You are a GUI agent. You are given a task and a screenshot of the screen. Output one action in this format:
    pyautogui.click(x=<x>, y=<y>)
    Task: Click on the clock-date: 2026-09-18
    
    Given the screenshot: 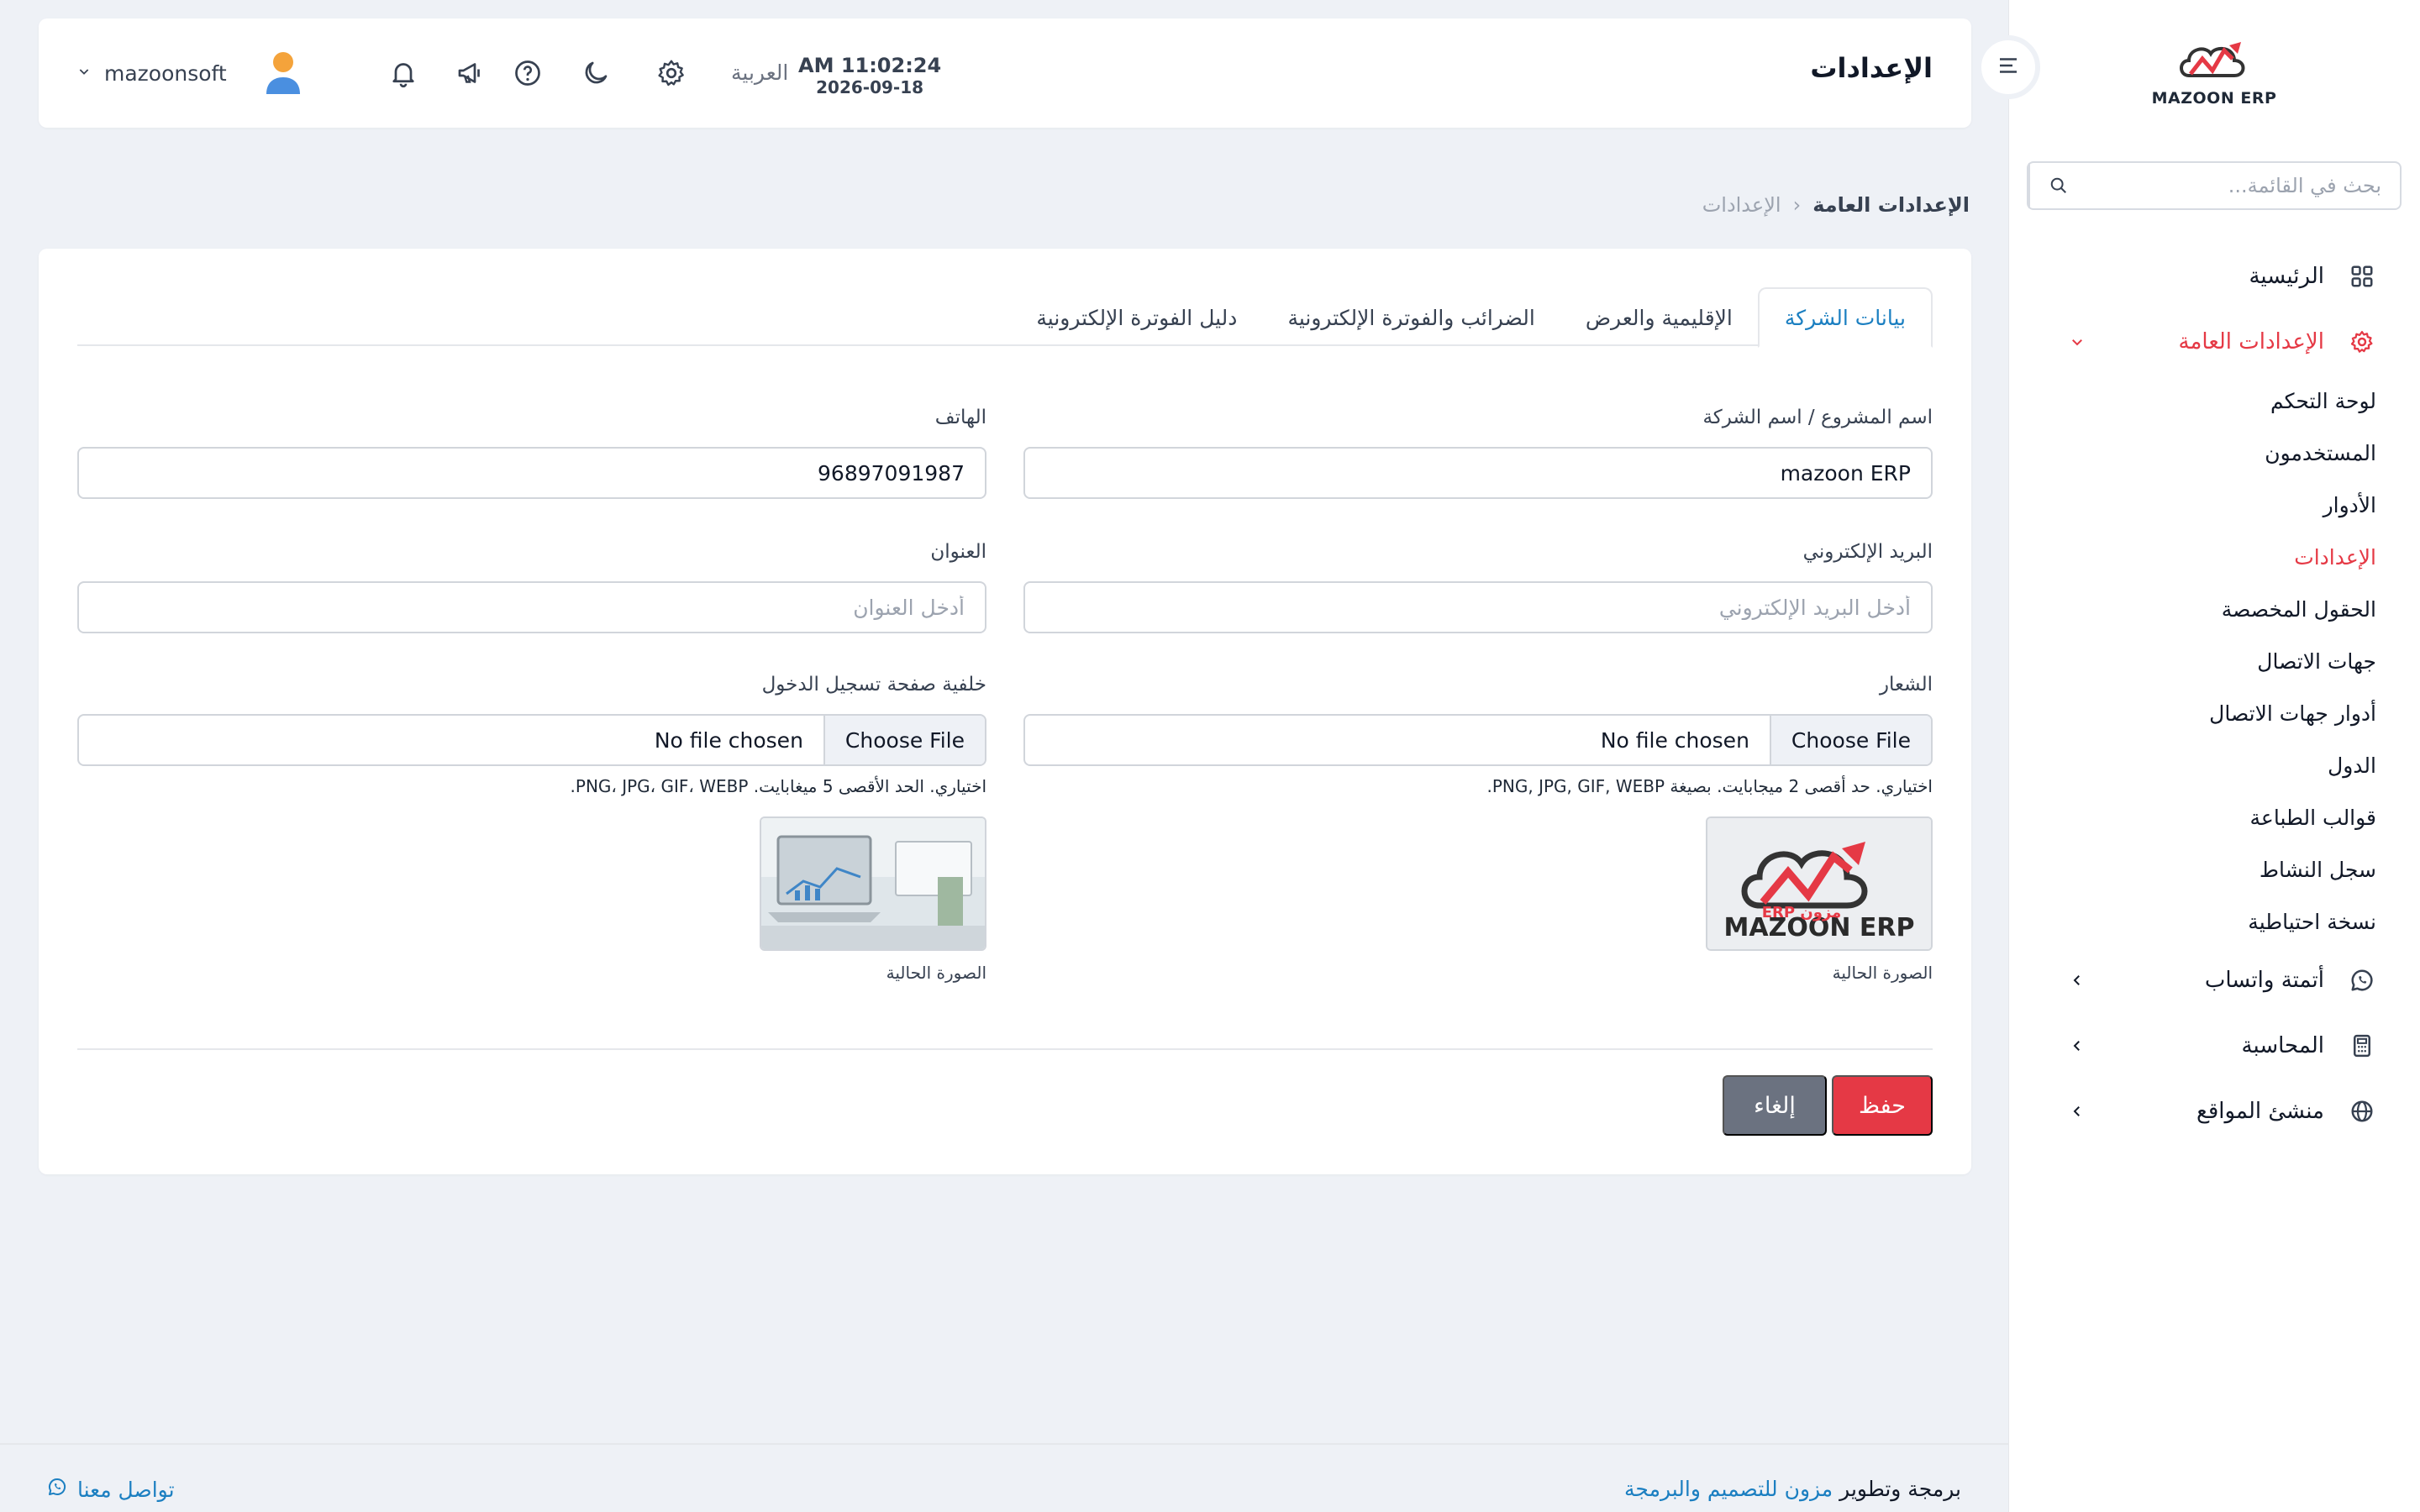 What is the action you would take?
    pyautogui.click(x=870, y=87)
    